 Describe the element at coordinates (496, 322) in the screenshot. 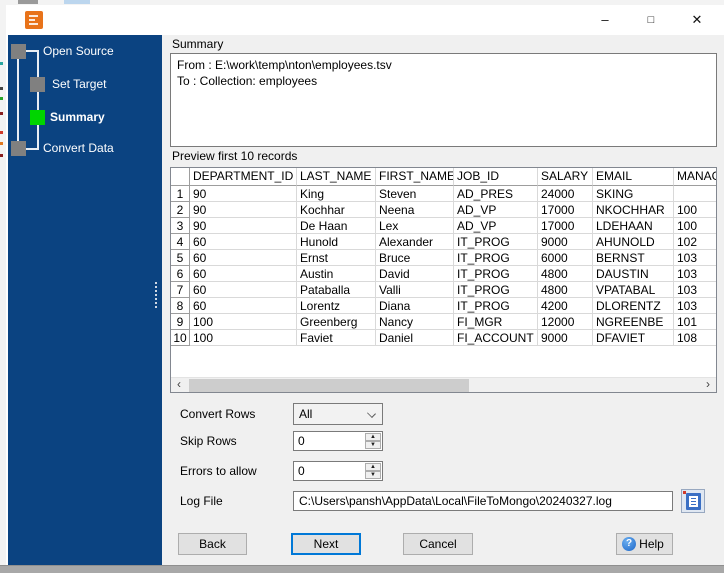

I see `table-cell: FI_MGR` at that location.